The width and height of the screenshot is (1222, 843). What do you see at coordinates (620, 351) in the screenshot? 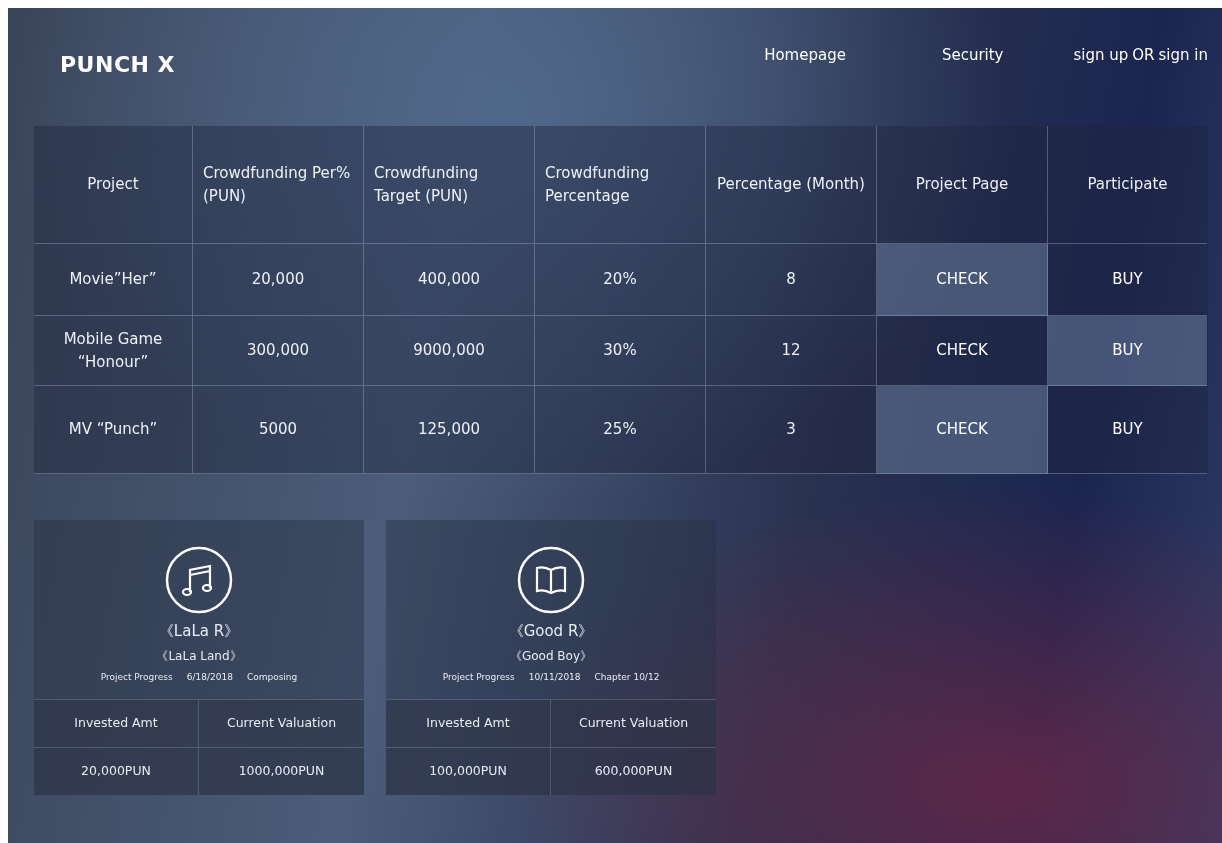
I see `table-cell: 30%` at bounding box center [620, 351].